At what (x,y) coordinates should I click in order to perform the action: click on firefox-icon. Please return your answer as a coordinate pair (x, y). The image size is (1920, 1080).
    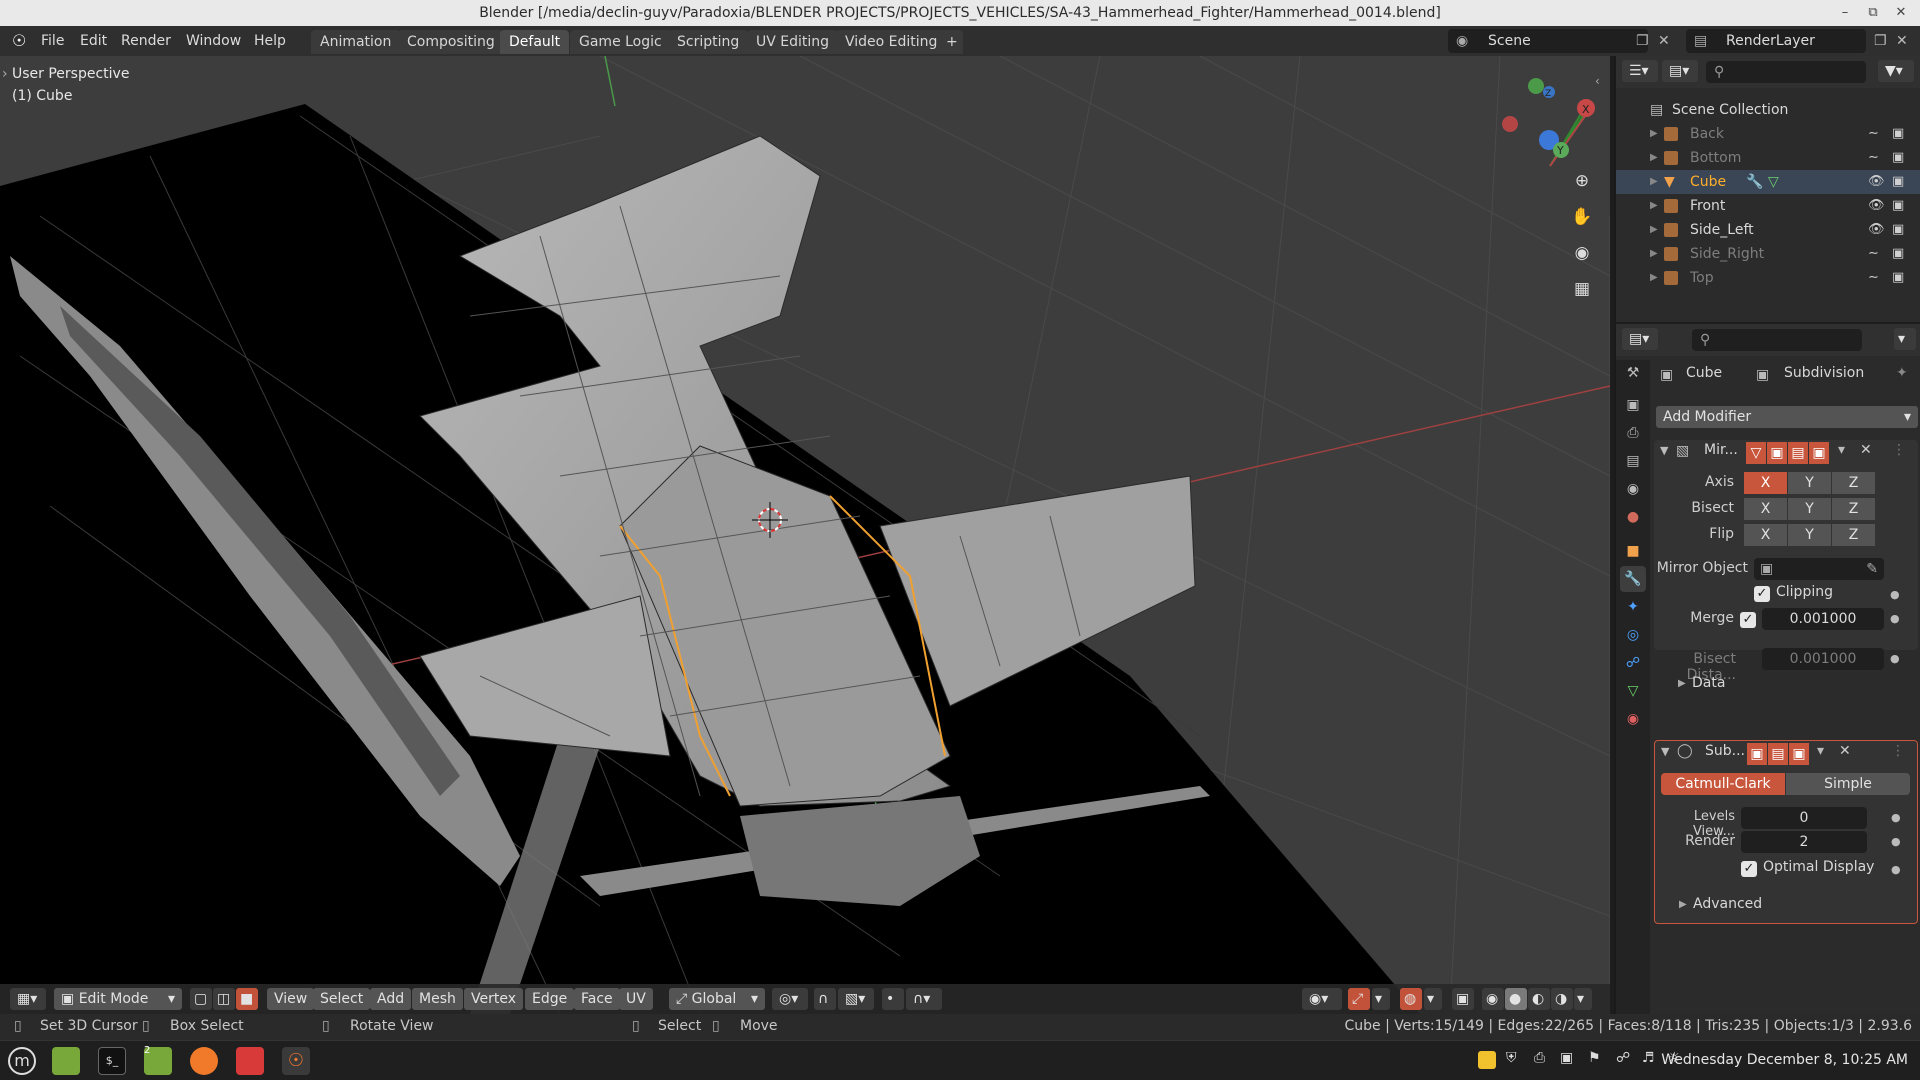
    Looking at the image, I should click on (204, 1061).